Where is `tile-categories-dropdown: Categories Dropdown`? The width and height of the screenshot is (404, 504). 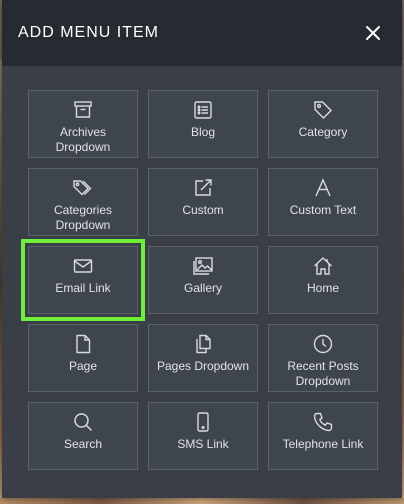
tile-categories-dropdown: Categories Dropdown is located at coordinates (83, 202).